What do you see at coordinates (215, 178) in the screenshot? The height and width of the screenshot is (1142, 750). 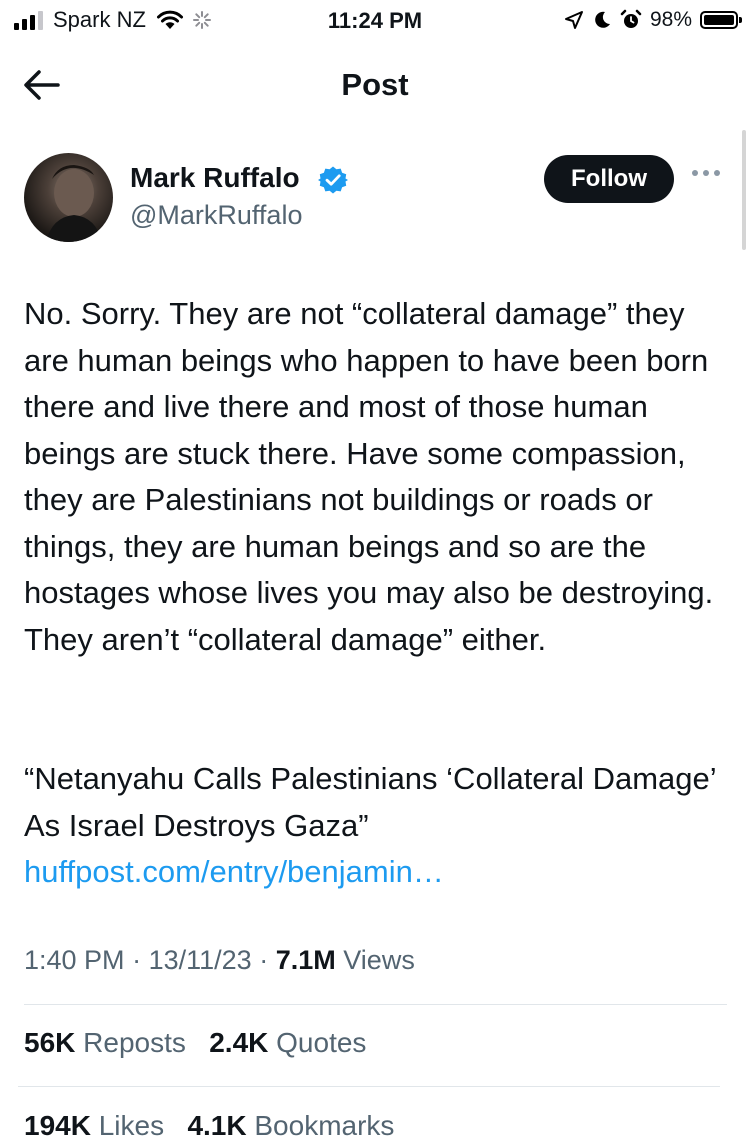 I see `author-name: Mark Ruffalo` at bounding box center [215, 178].